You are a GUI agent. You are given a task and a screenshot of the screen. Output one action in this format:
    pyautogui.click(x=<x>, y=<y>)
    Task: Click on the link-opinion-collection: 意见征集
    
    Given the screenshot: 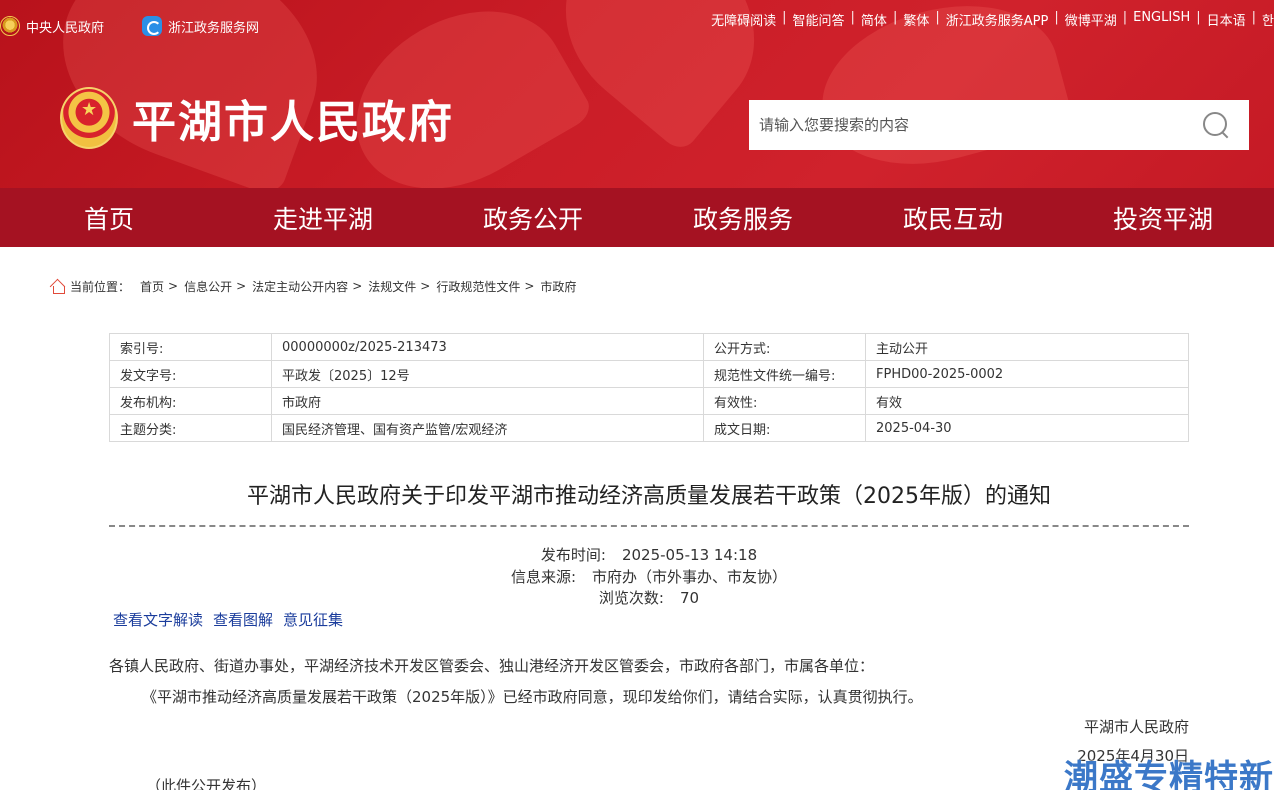 What is the action you would take?
    pyautogui.click(x=313, y=619)
    